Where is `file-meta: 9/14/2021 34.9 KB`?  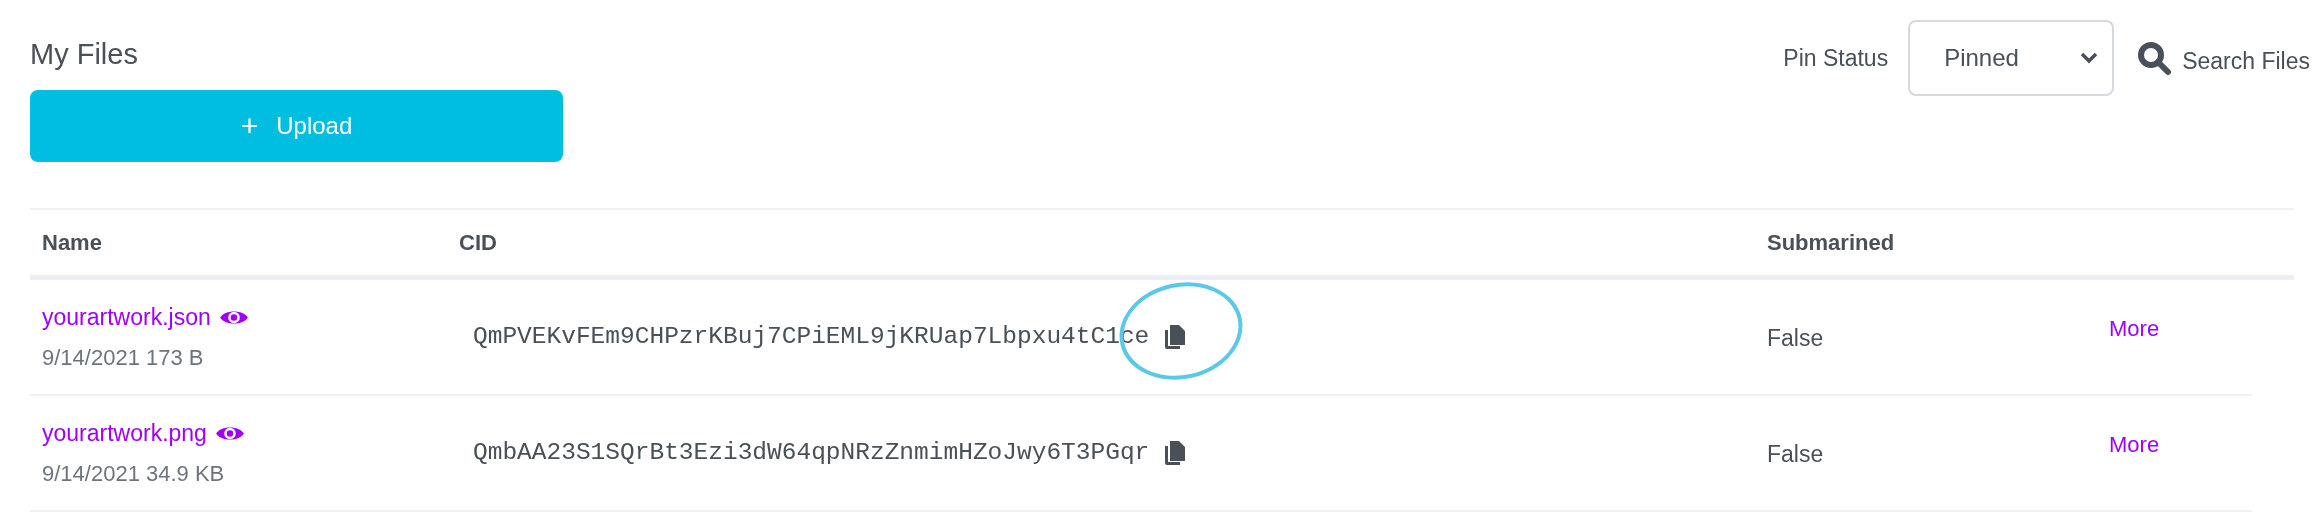
file-meta: 9/14/2021 34.9 KB is located at coordinates (134, 473).